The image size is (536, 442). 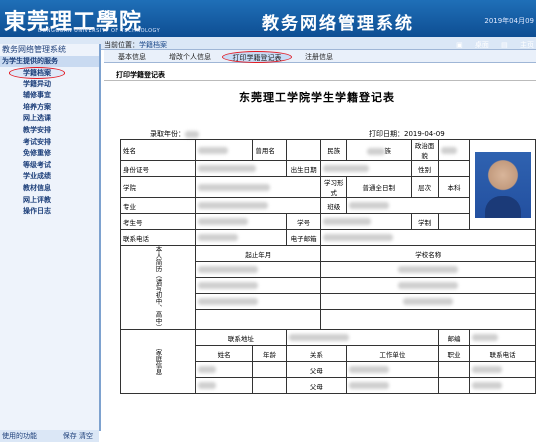 I want to click on tab-basic-info: 基本信息, so click(x=132, y=57).